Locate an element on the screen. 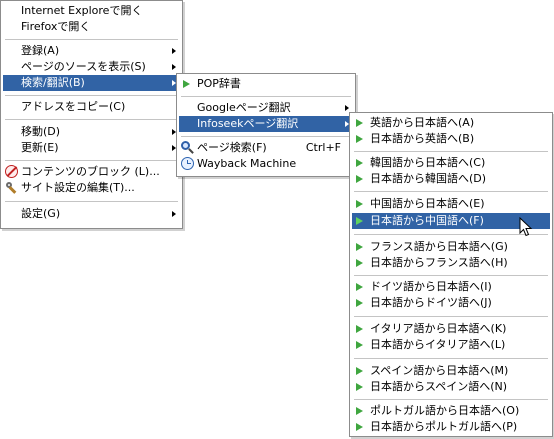  menu-item-view-source: ページのソースを表示(S) is located at coordinates (91, 67).